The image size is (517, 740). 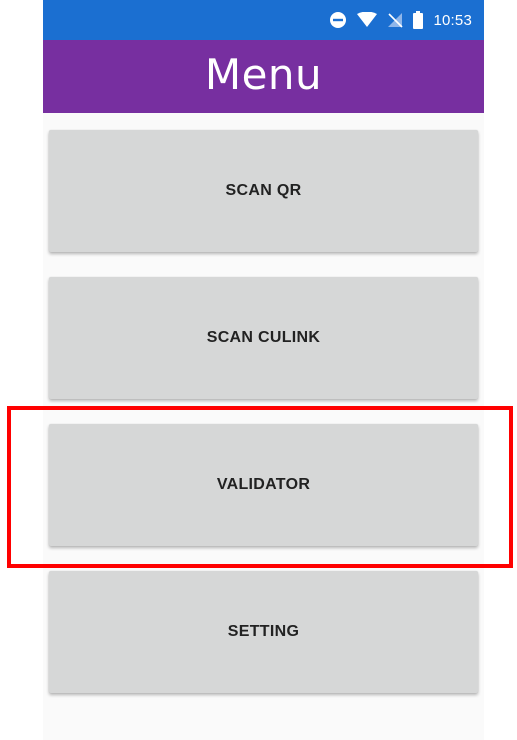 What do you see at coordinates (396, 20) in the screenshot?
I see `no-sim-icon` at bounding box center [396, 20].